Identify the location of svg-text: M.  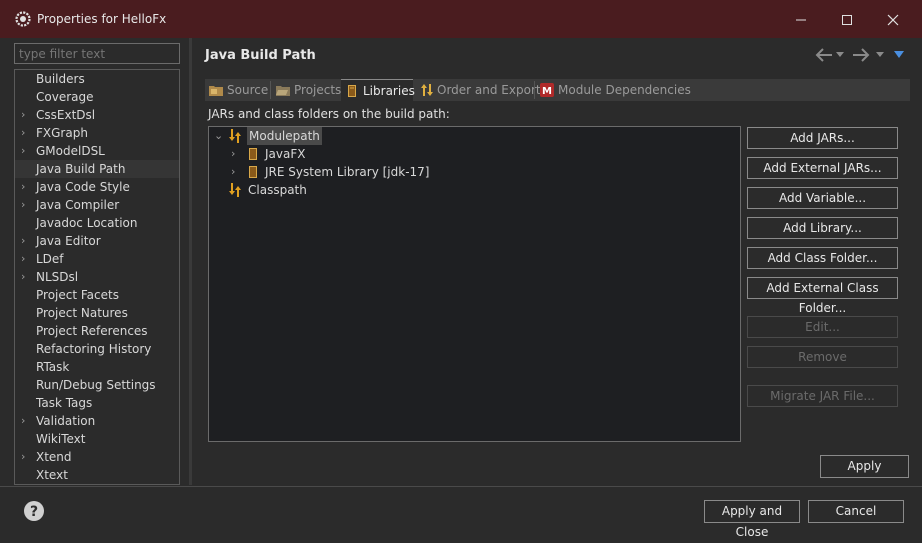
(547, 91).